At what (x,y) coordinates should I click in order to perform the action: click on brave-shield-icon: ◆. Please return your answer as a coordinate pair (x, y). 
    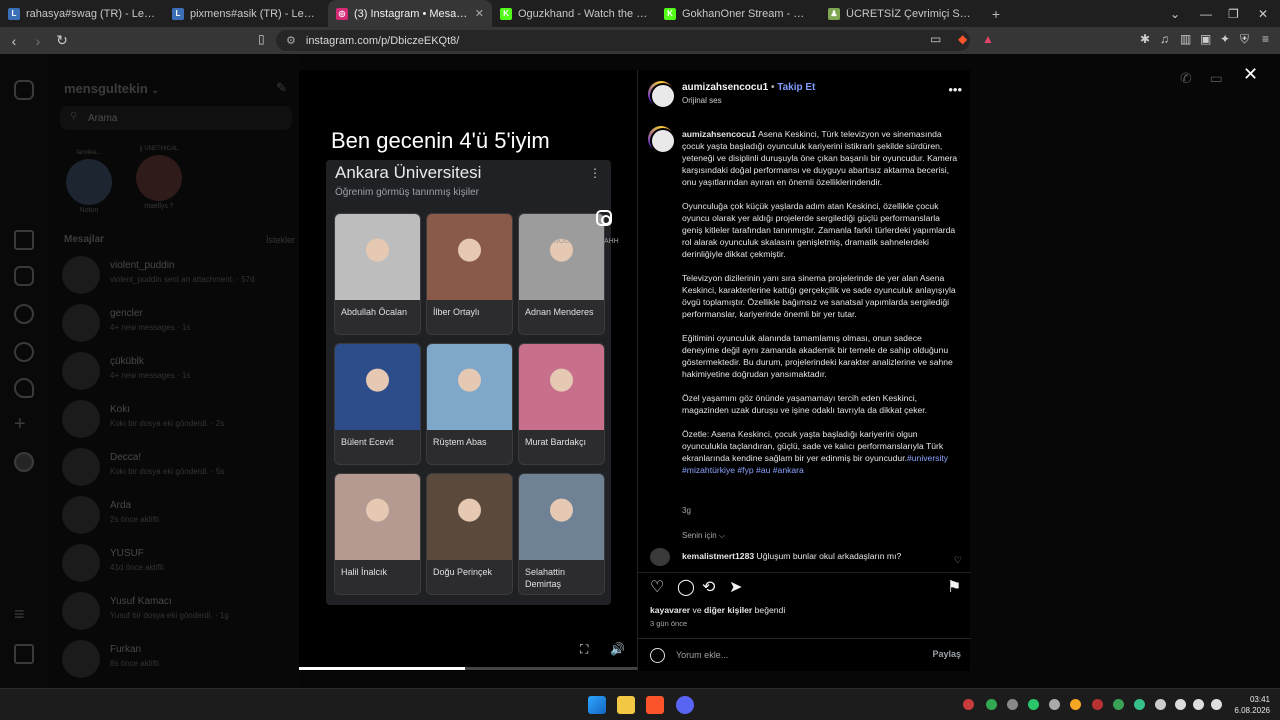
    Looking at the image, I should click on (962, 39).